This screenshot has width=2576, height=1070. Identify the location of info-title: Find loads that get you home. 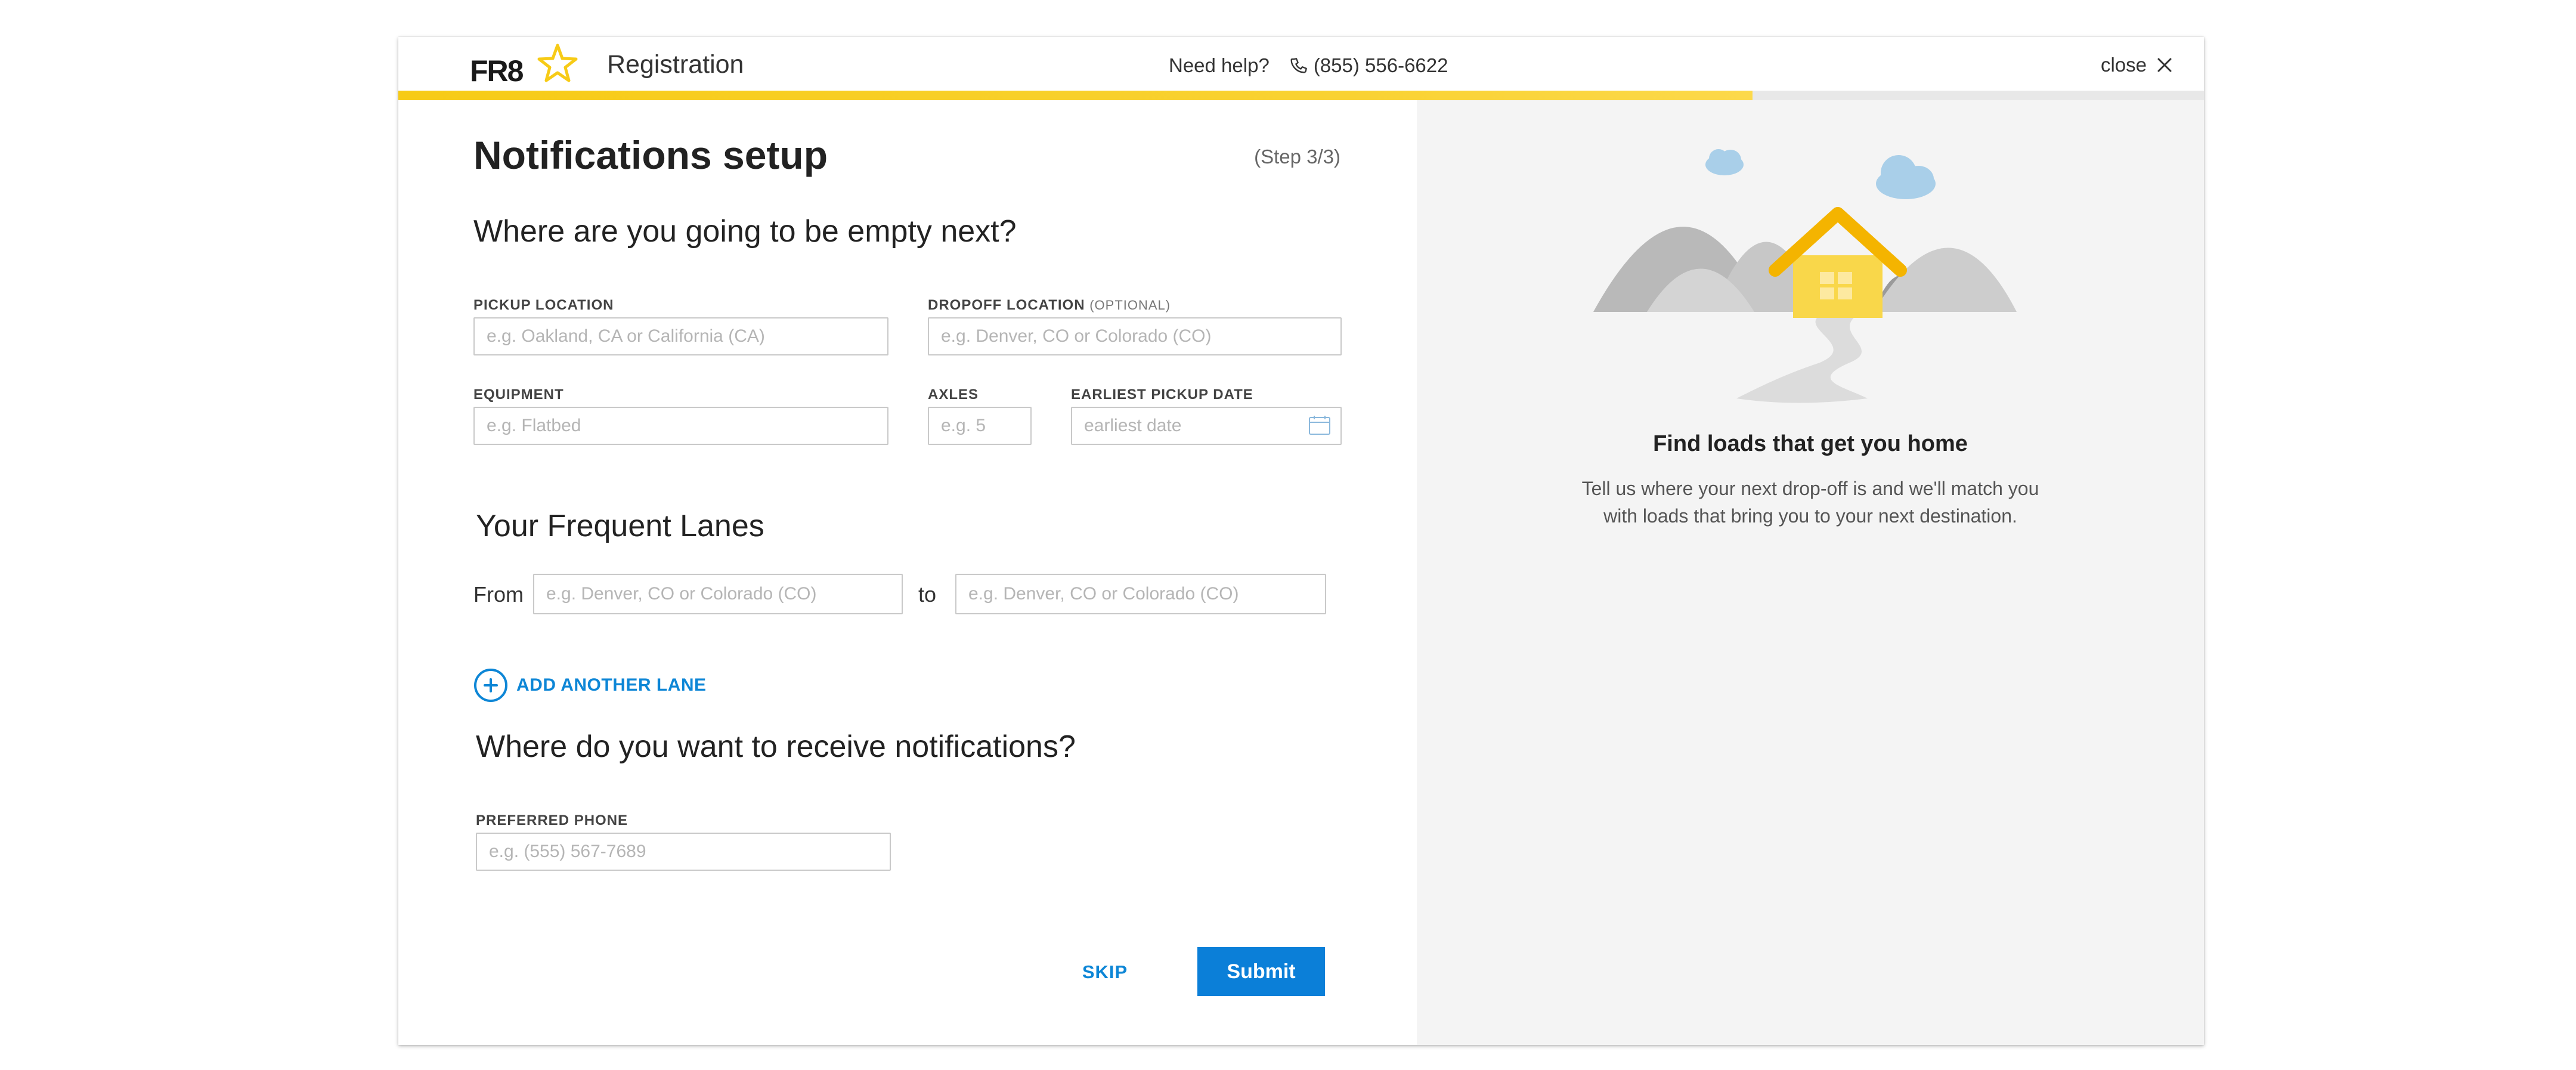
(1810, 443).